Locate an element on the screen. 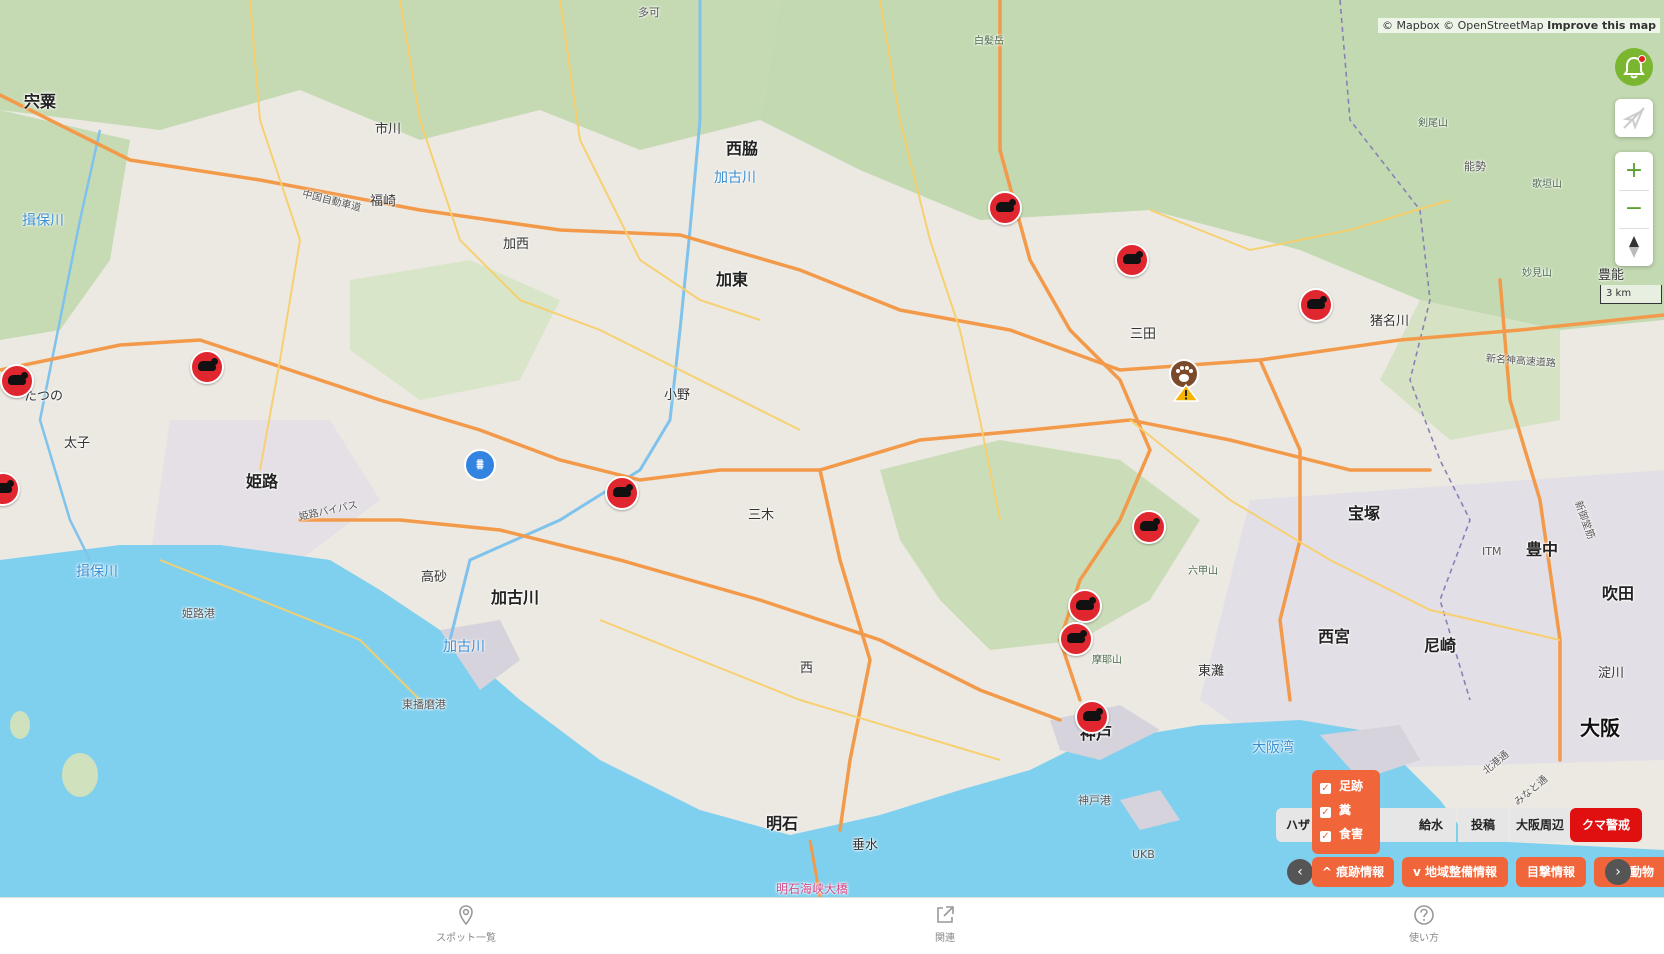 Image resolution: width=1664 pixels, height=954 pixels. filter-chip-label: 痕跡情報 is located at coordinates (1360, 872).